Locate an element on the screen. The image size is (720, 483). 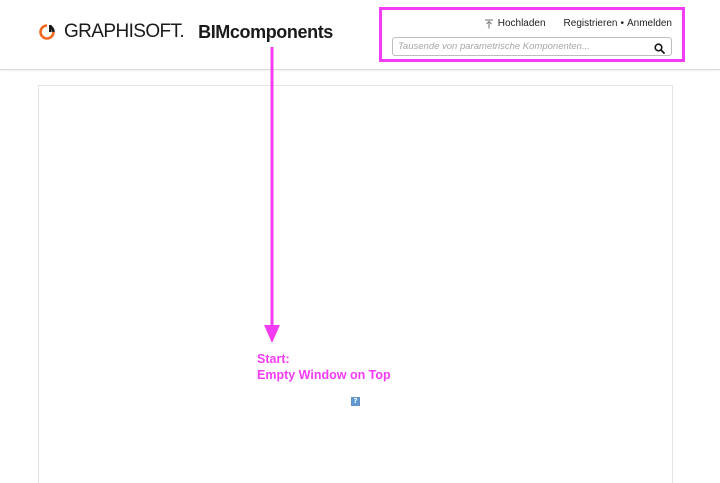
annotation-line-2: Empty Window on Top is located at coordinates (324, 375).